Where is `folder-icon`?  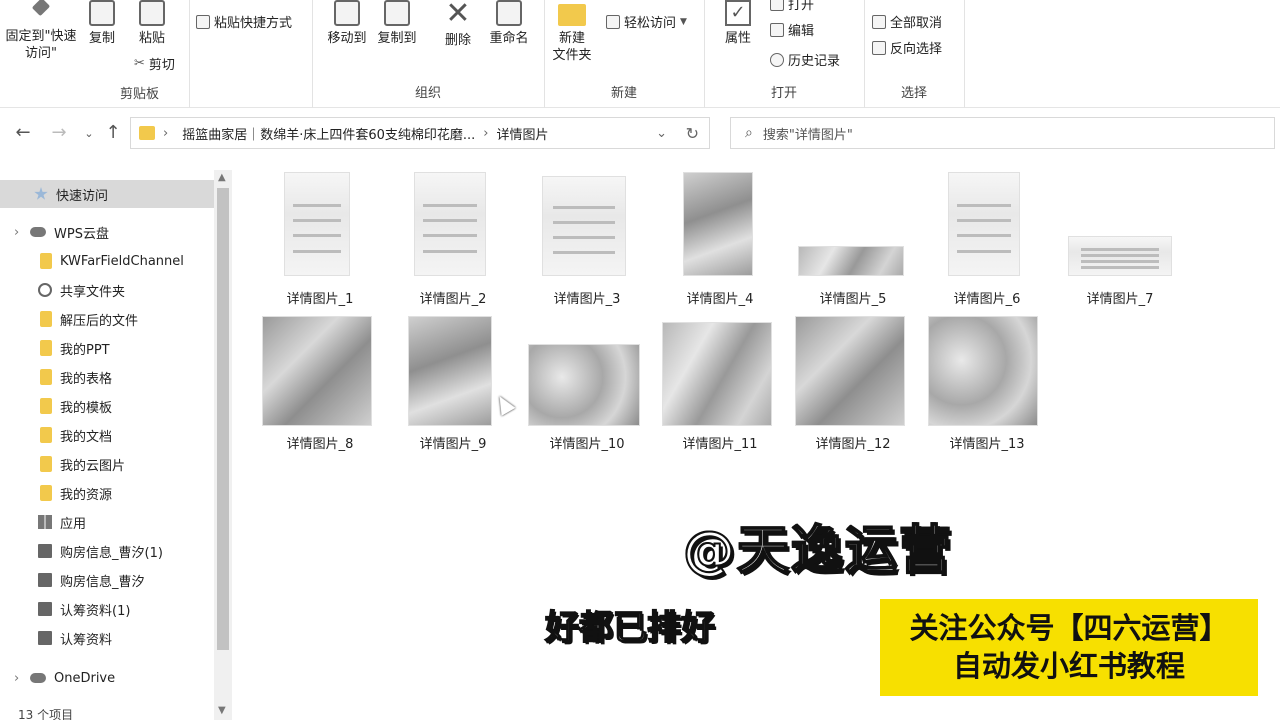
folder-icon is located at coordinates (46, 464).